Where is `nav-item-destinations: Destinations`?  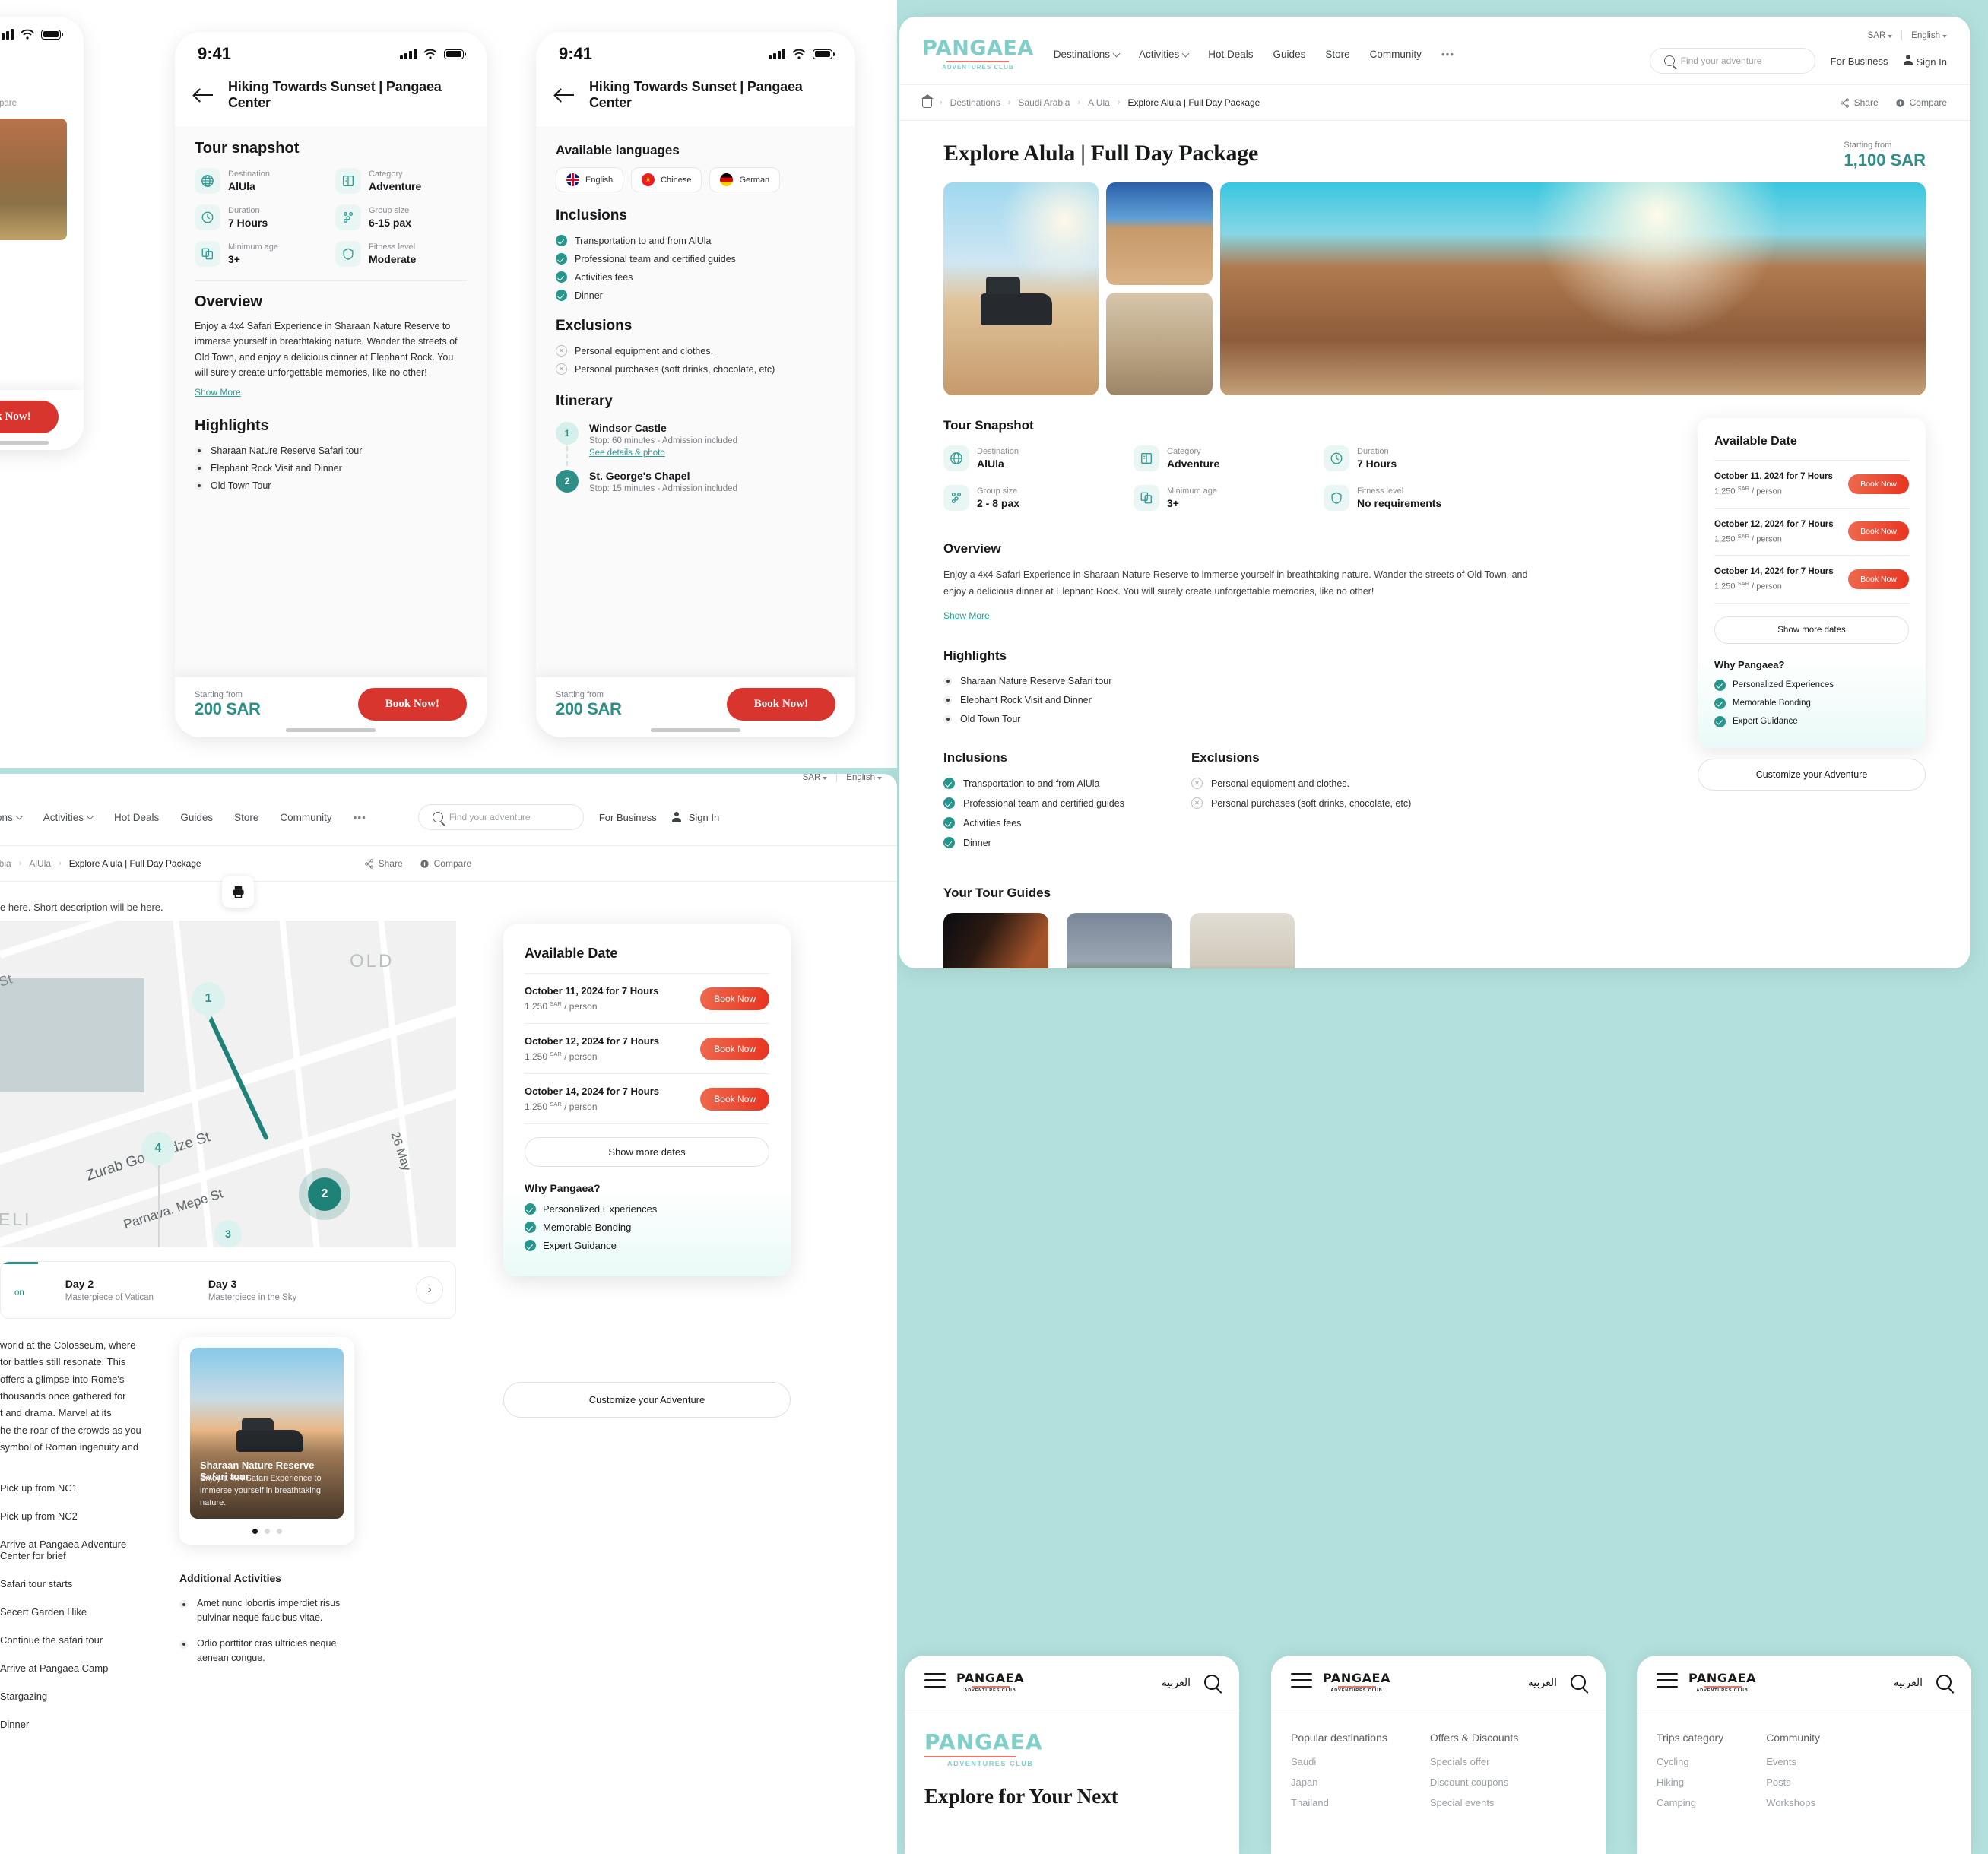
nav-item-destinations: Destinations is located at coordinates (1087, 54).